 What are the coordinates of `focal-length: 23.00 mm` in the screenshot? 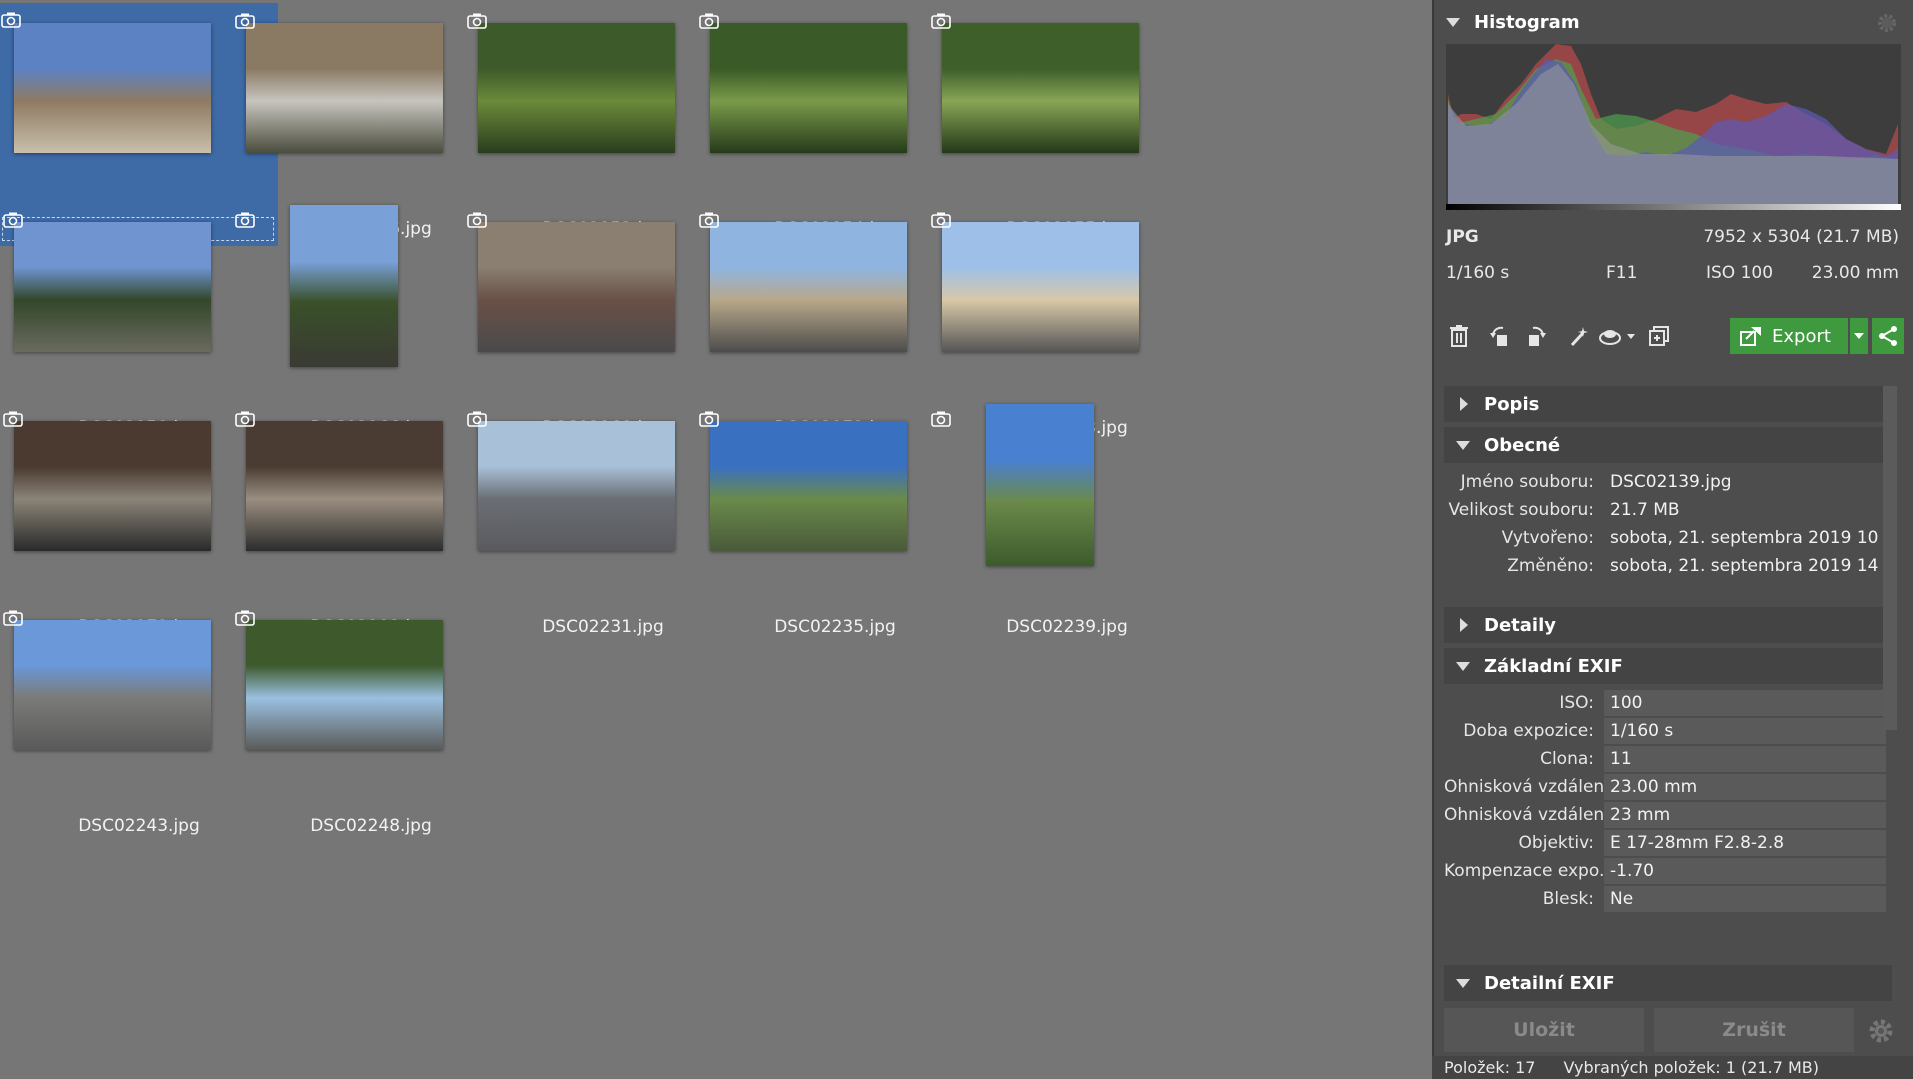 It's located at (1855, 273).